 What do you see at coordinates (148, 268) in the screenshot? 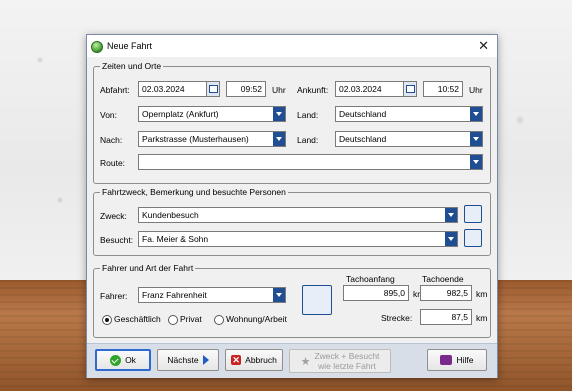
I see `group-title-fahrer: Fahrer und Art der Fahrt` at bounding box center [148, 268].